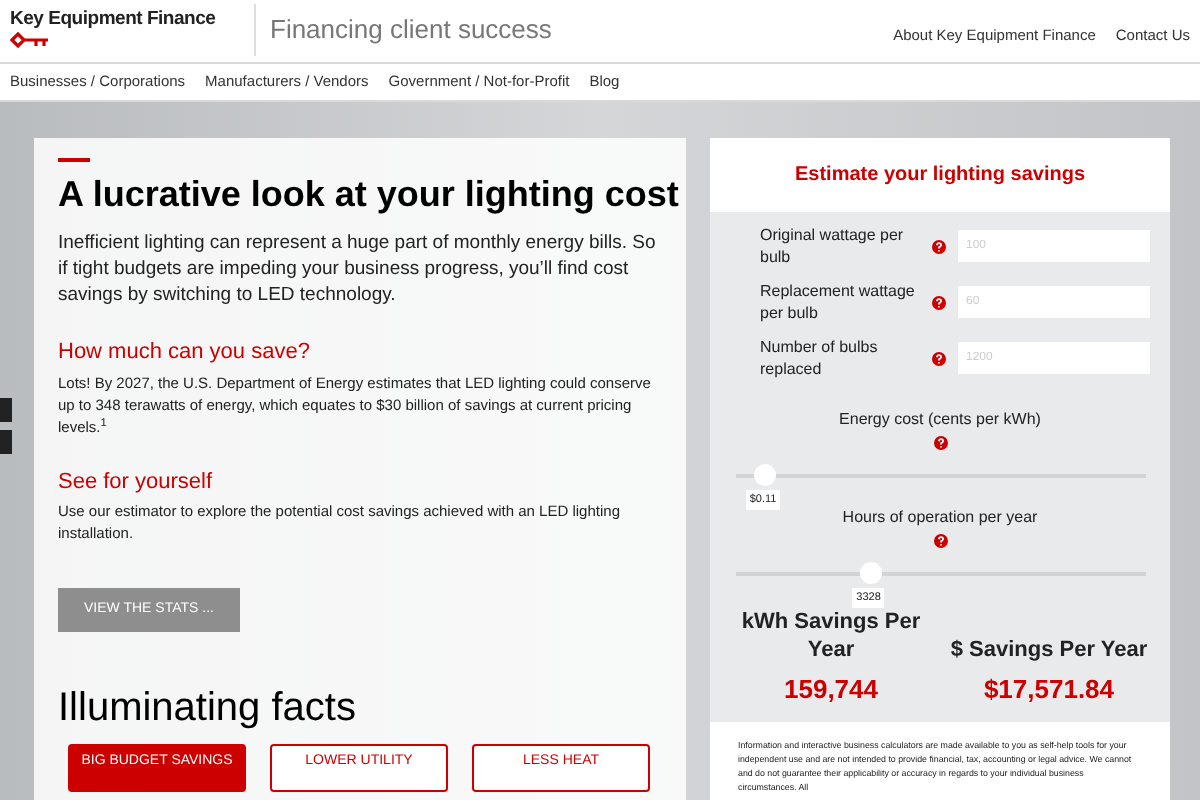 This screenshot has height=800, width=1200. Describe the element at coordinates (940, 518) in the screenshot. I see `slider-label: Hours of operation per year` at that location.